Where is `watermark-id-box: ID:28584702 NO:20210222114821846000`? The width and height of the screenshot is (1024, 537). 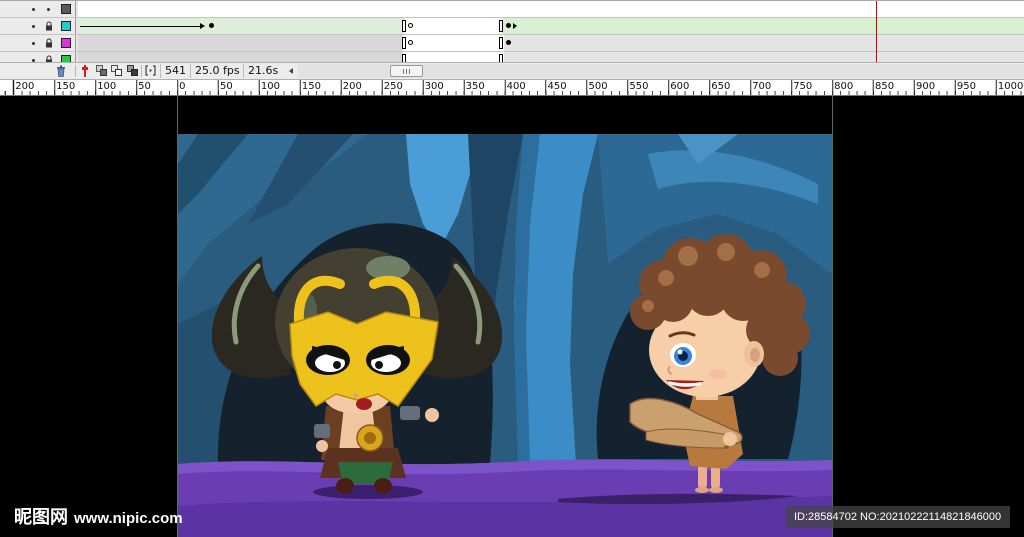 watermark-id-box: ID:28584702 NO:20210222114821846000 is located at coordinates (898, 517).